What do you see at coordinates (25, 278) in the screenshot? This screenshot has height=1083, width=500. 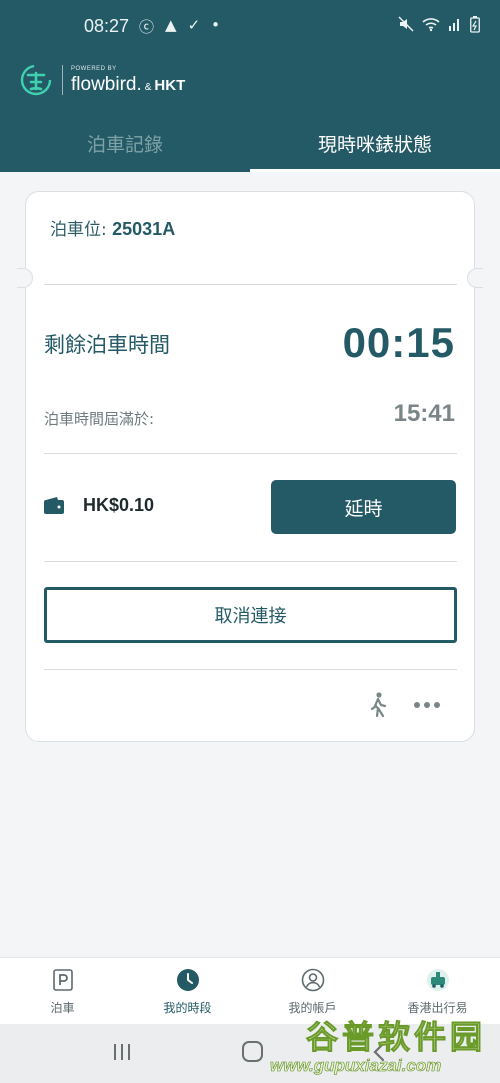 I see `ticket-notch-left` at bounding box center [25, 278].